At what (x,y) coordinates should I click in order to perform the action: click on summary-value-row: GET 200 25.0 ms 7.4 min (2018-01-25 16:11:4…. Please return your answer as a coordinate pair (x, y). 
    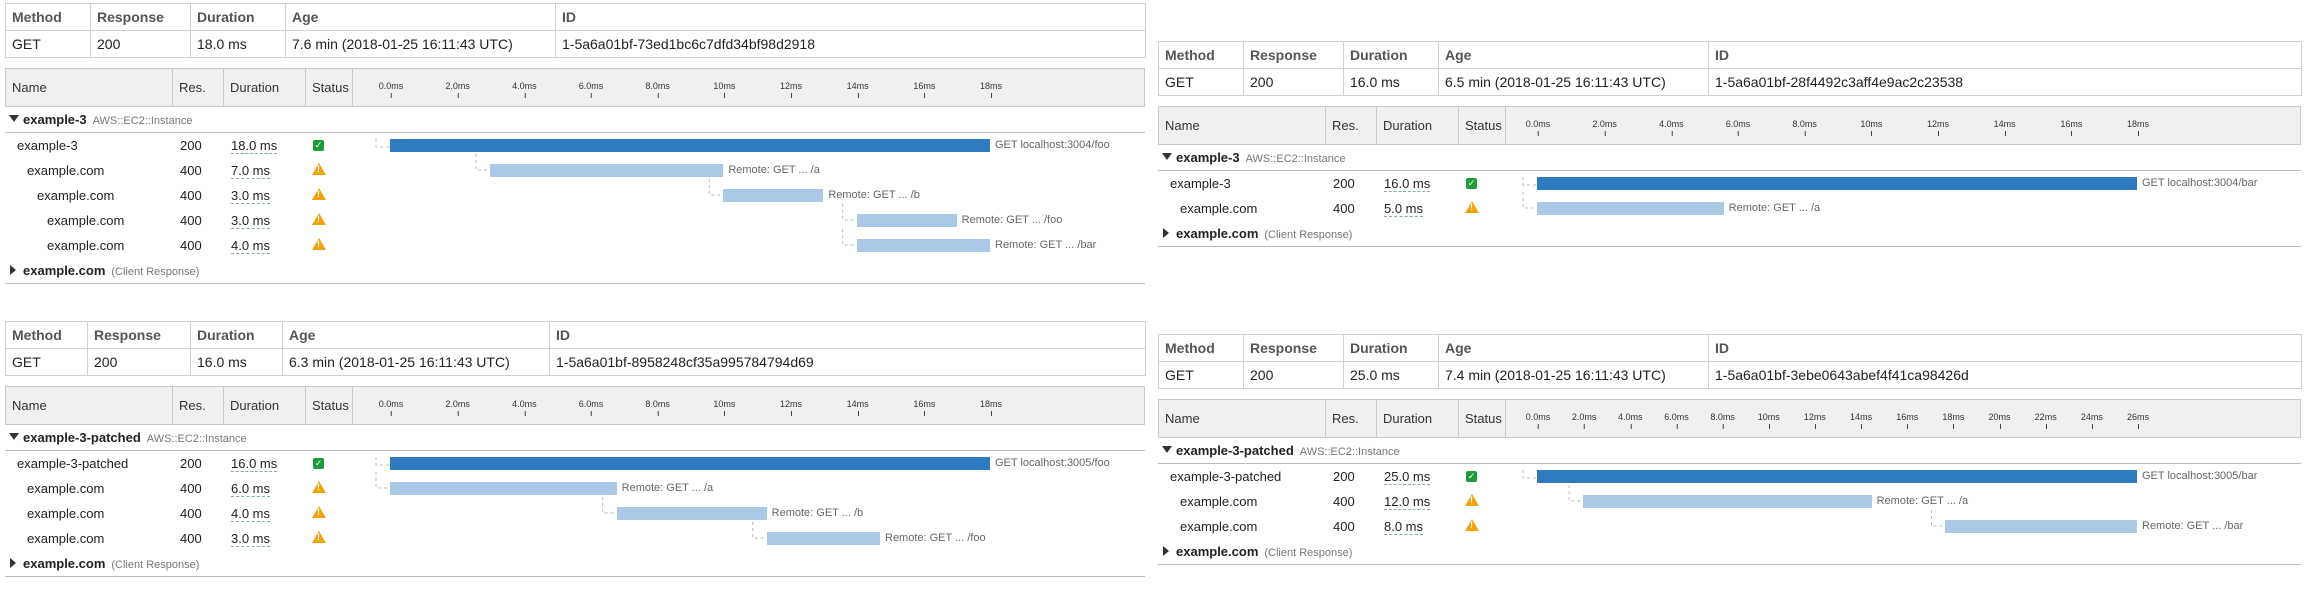
    Looking at the image, I should click on (1730, 375).